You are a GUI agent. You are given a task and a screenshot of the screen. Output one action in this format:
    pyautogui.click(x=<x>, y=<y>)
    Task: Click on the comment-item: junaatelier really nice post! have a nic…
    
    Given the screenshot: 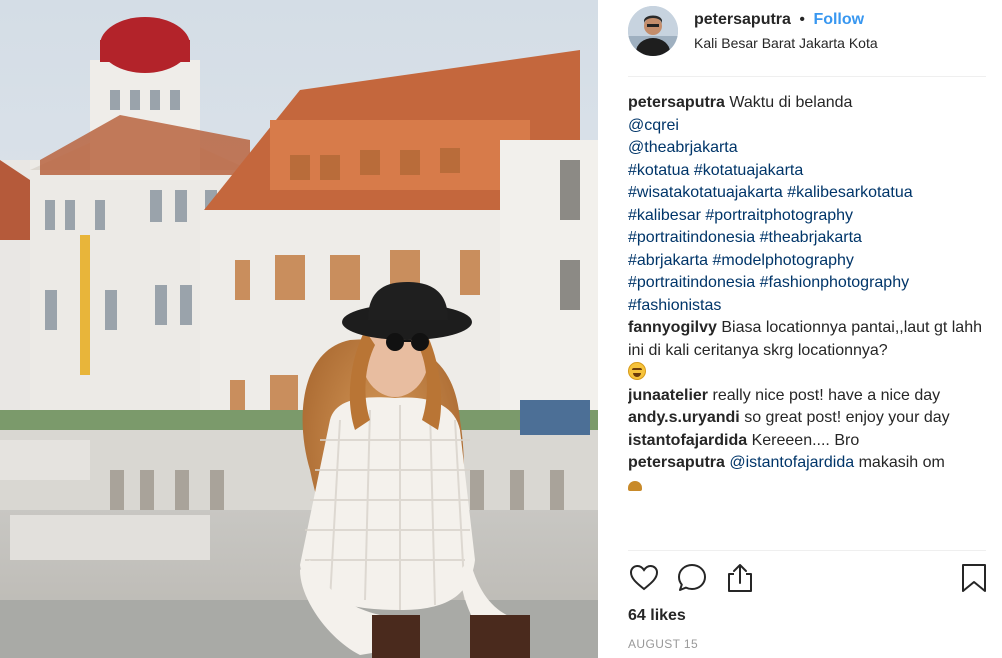 What is the action you would take?
    pyautogui.click(x=807, y=396)
    